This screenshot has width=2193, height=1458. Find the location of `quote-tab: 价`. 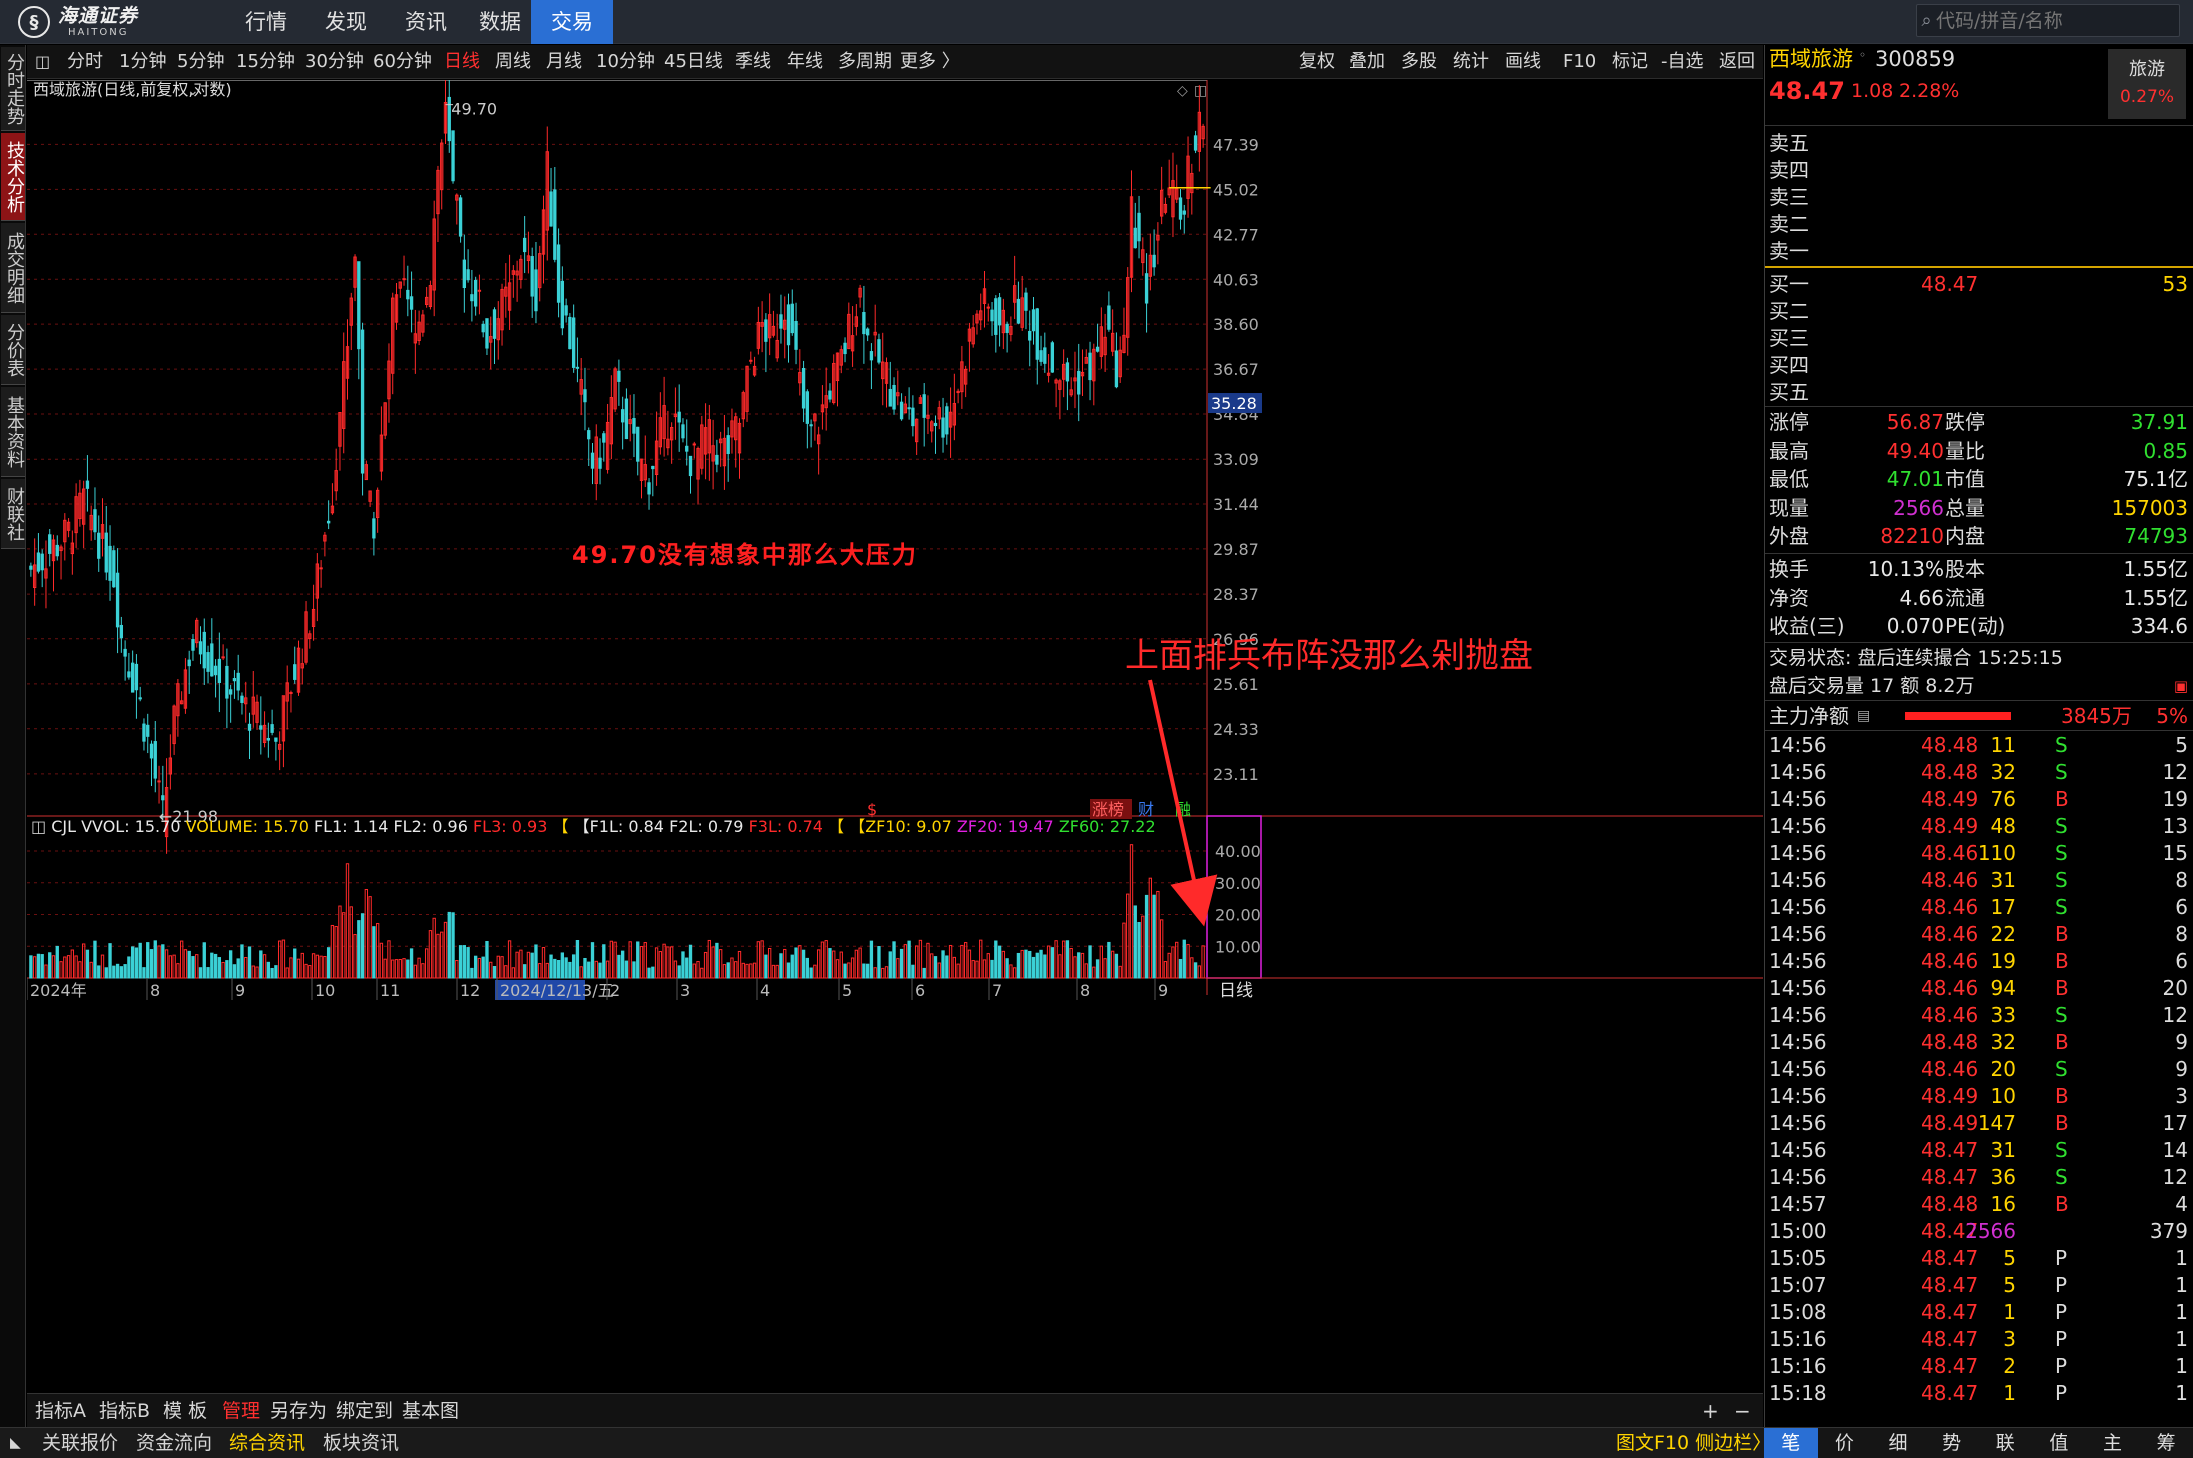

quote-tab: 价 is located at coordinates (1845, 1443).